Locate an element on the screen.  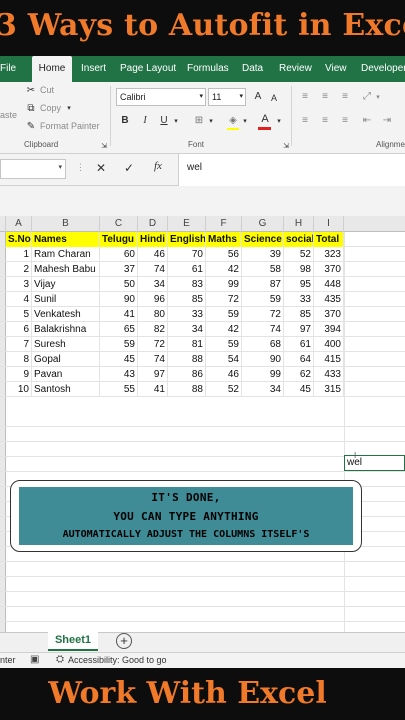
borders-dropdown-icon: ▾ is located at coordinates (211, 122).